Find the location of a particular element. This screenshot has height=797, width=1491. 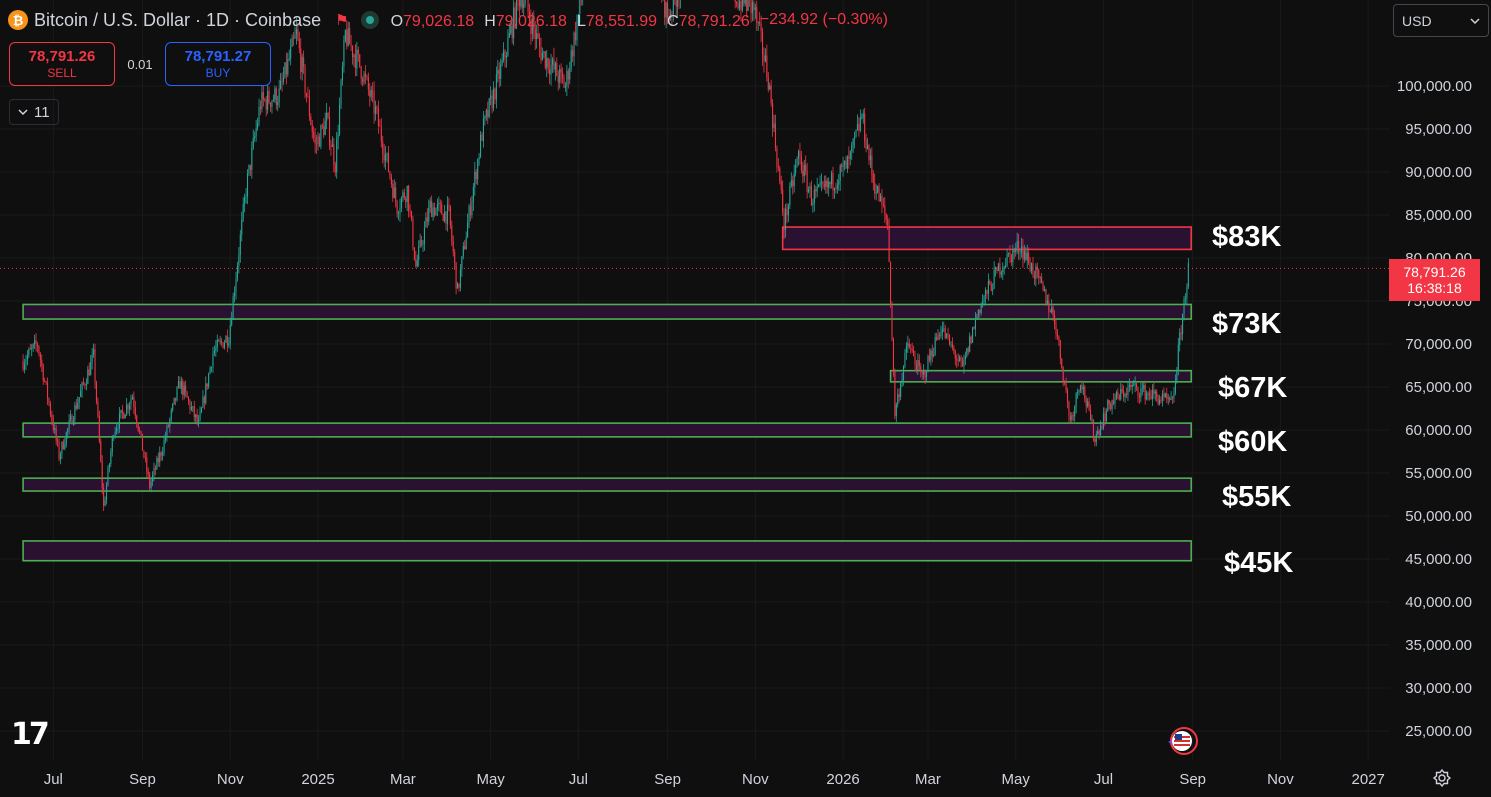

us-flag-event-icon is located at coordinates (1184, 741).